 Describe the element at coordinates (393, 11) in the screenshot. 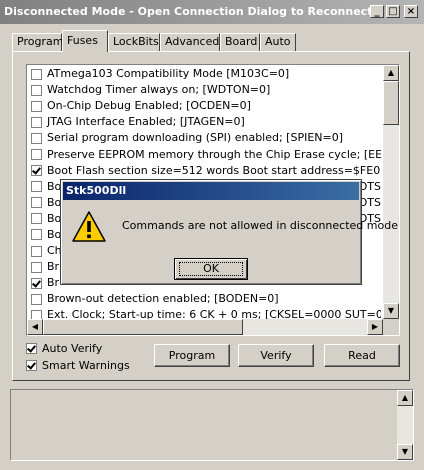

I see `maximize-button: □` at that location.